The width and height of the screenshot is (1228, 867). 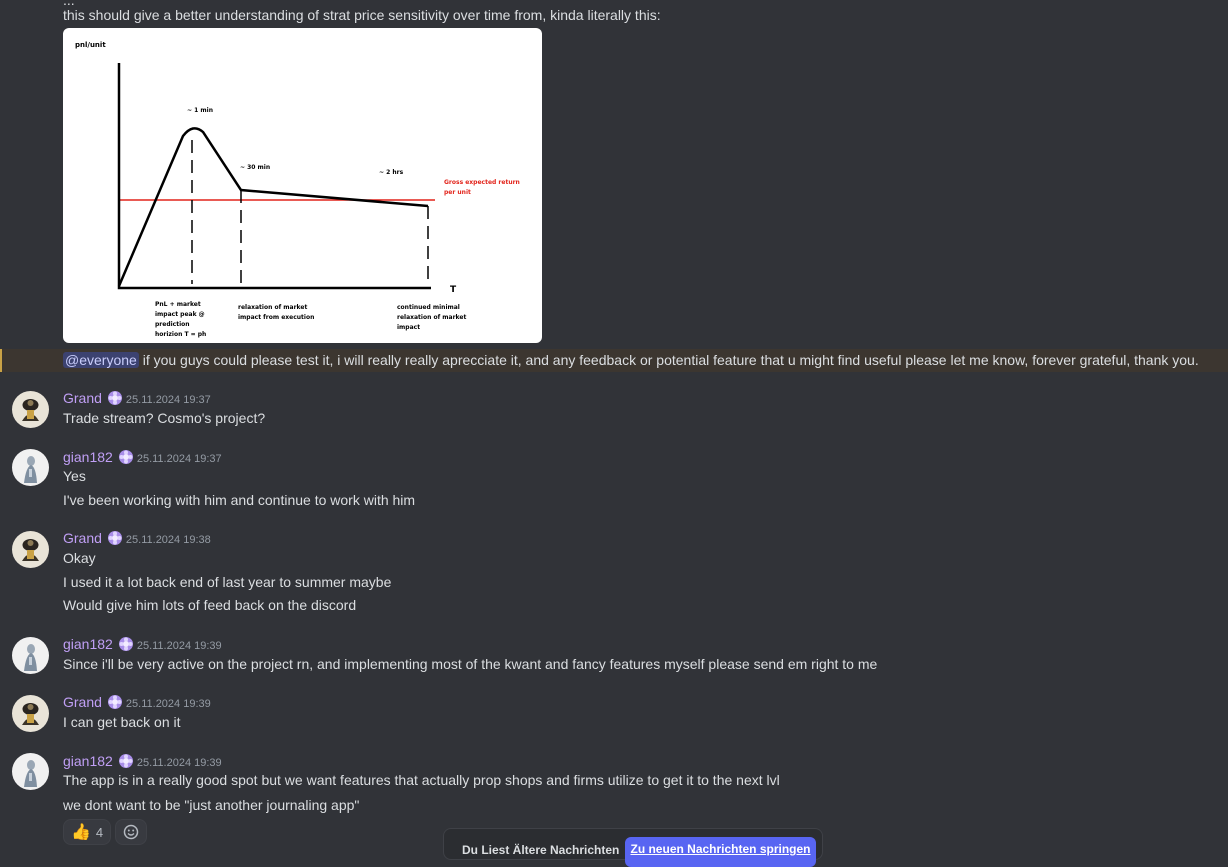 I want to click on older-messages-text: Du Liest Ältere Nachrichten, so click(x=541, y=850).